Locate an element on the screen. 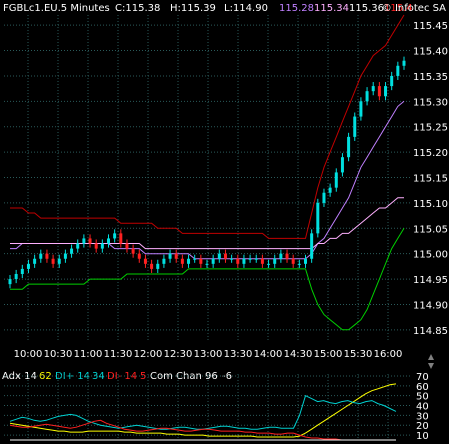 This screenshot has width=449, height=444. x-tick-label: 11:00 is located at coordinates (88, 354).